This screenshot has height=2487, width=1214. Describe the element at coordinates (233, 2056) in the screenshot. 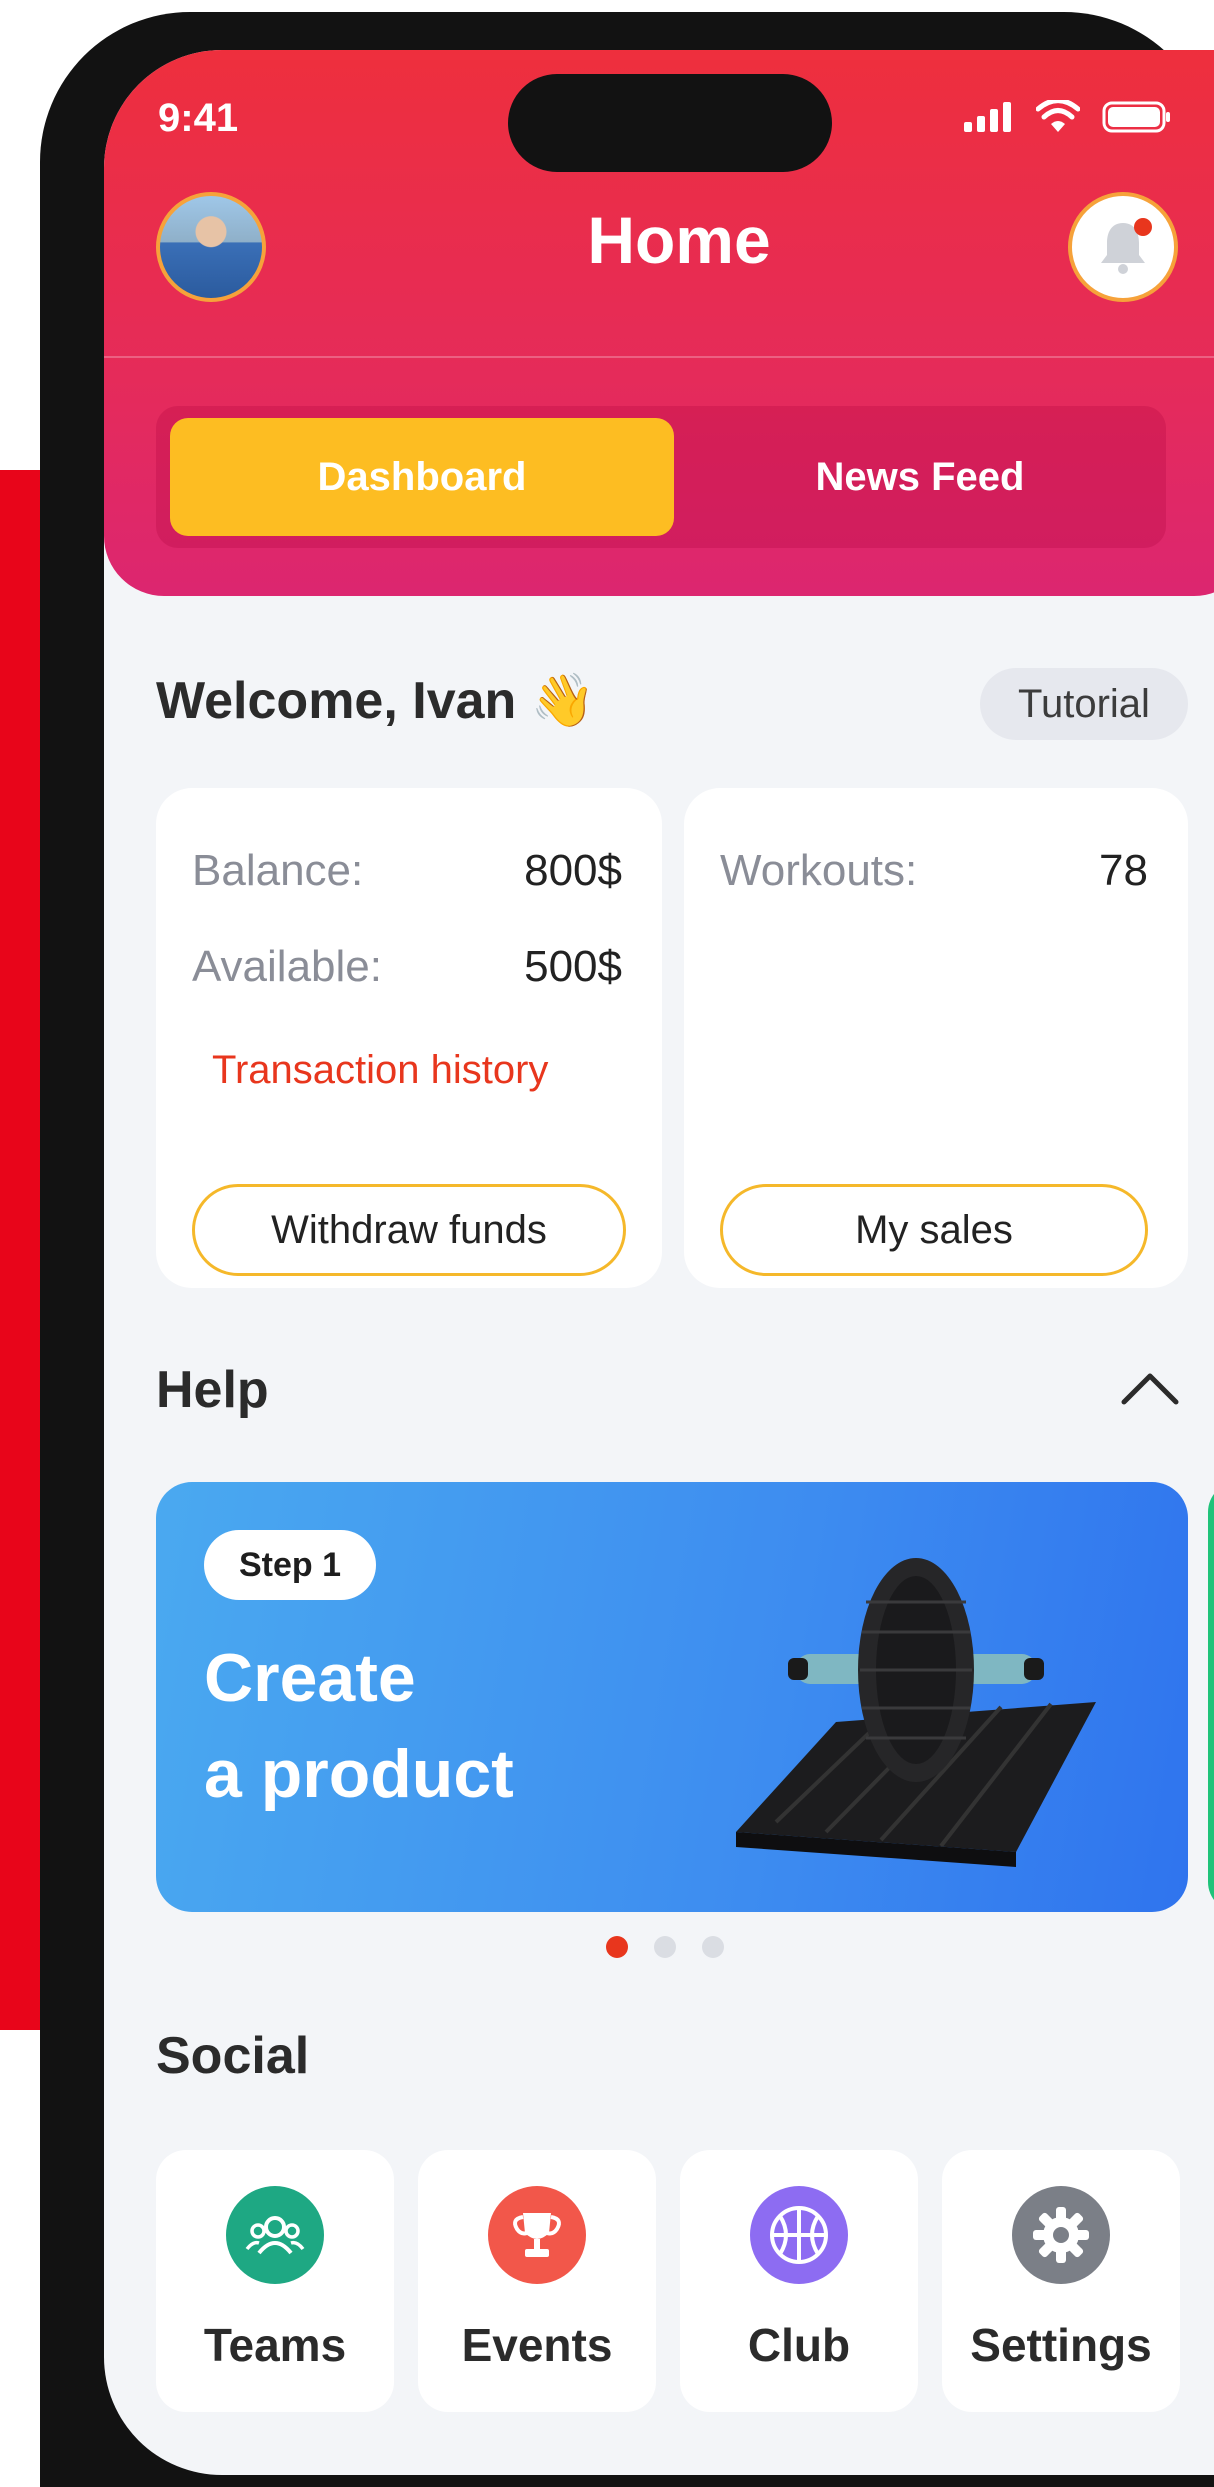

I see `social-title: Social` at that location.